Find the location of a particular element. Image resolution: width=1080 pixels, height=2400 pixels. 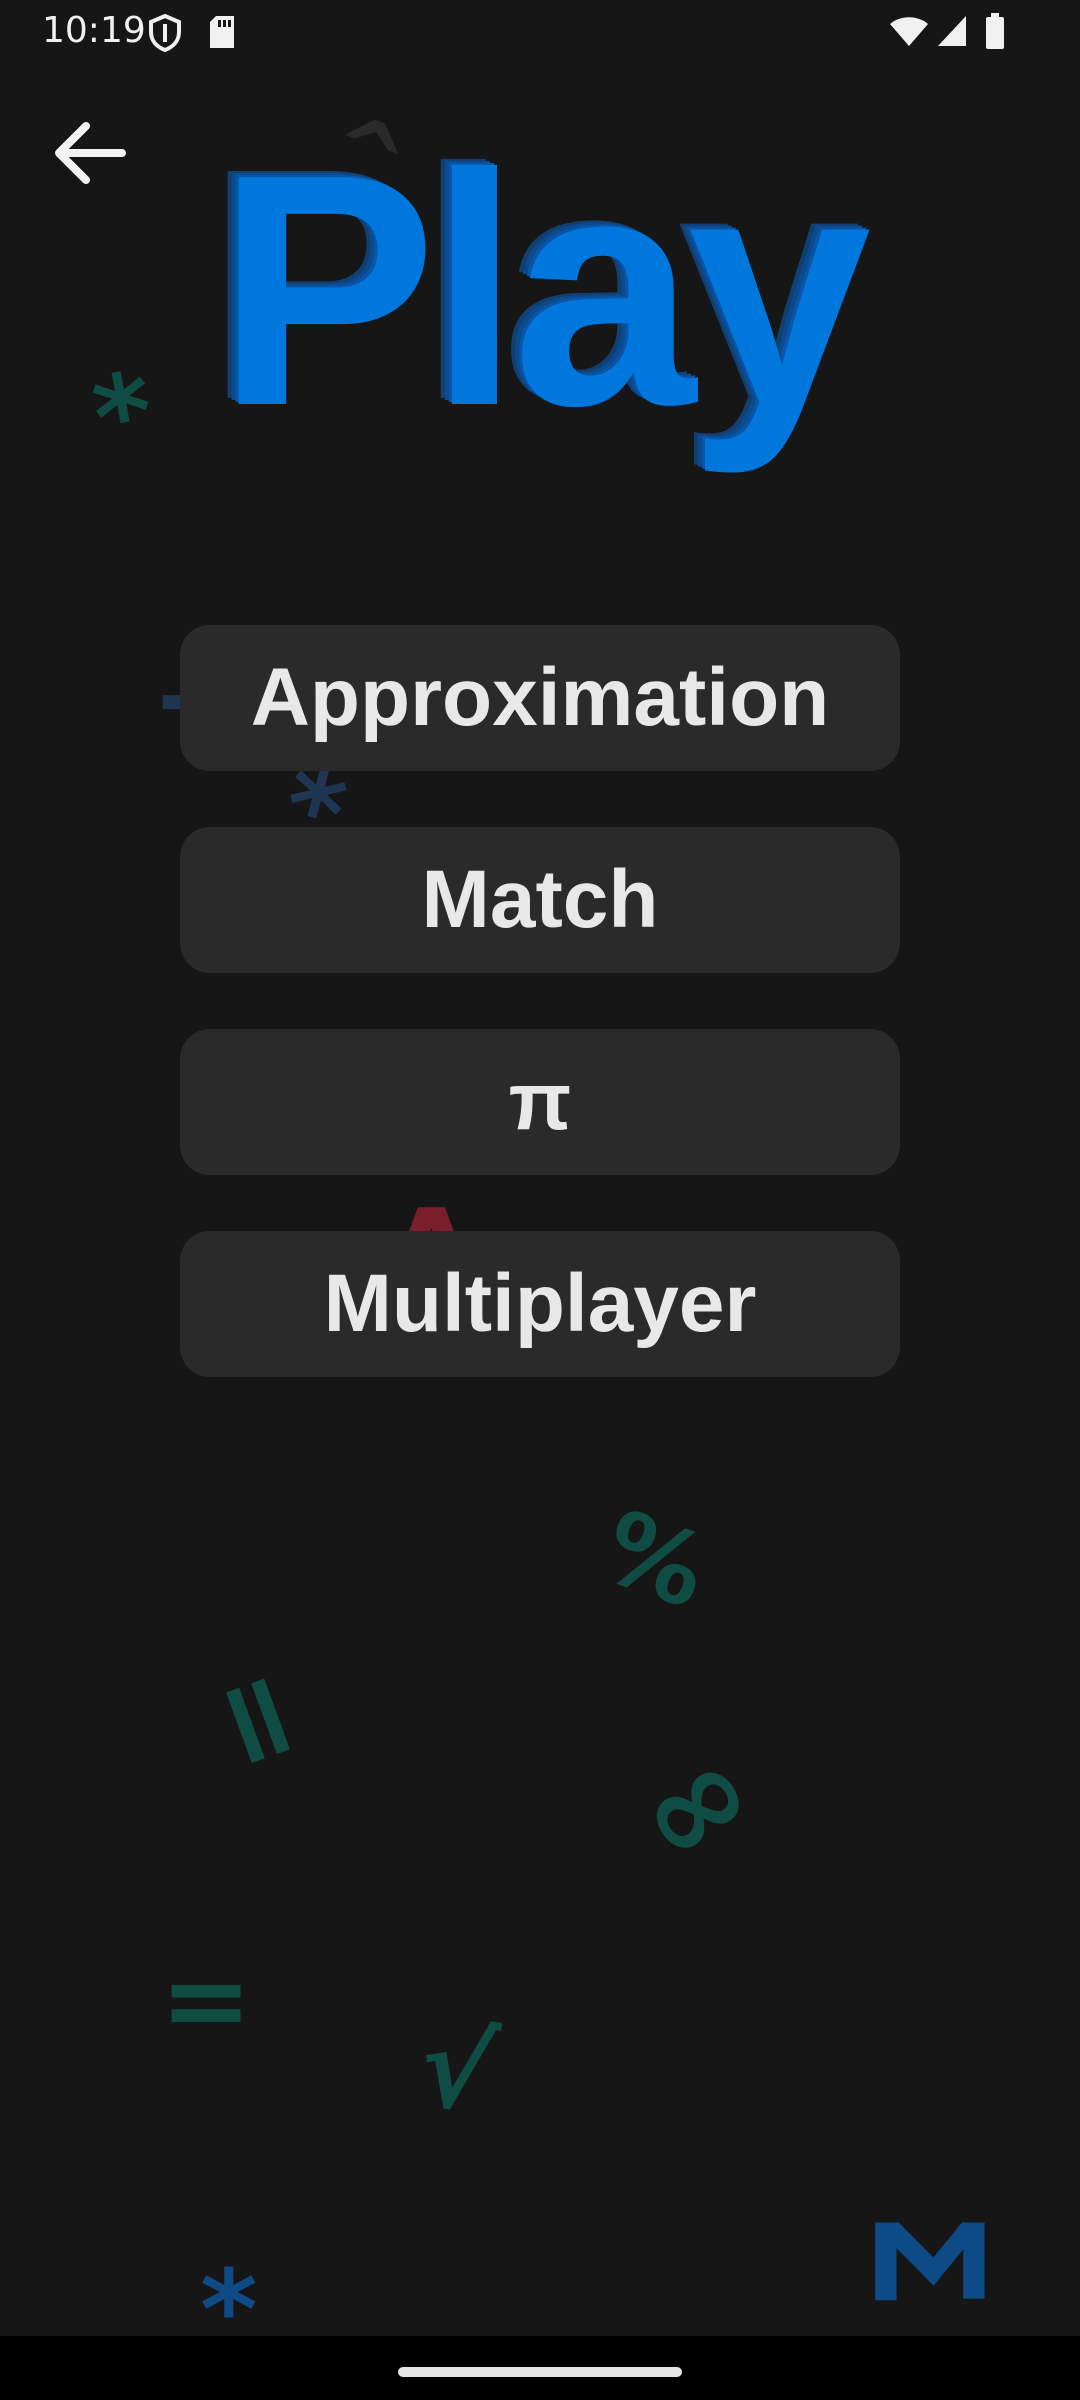

battery-icon is located at coordinates (995, 33).